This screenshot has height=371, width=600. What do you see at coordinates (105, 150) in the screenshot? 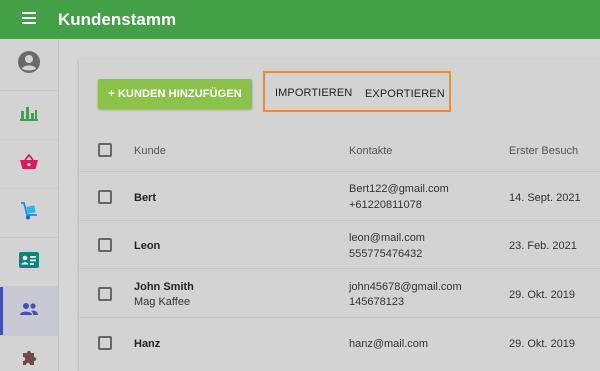
I see `select-all-checkbox` at bounding box center [105, 150].